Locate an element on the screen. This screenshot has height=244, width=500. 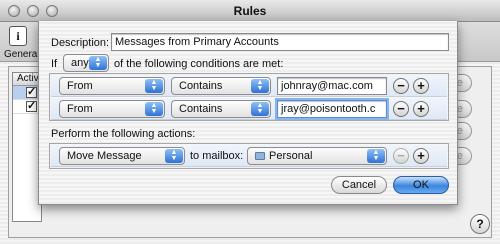
if-label: If is located at coordinates (54, 64).